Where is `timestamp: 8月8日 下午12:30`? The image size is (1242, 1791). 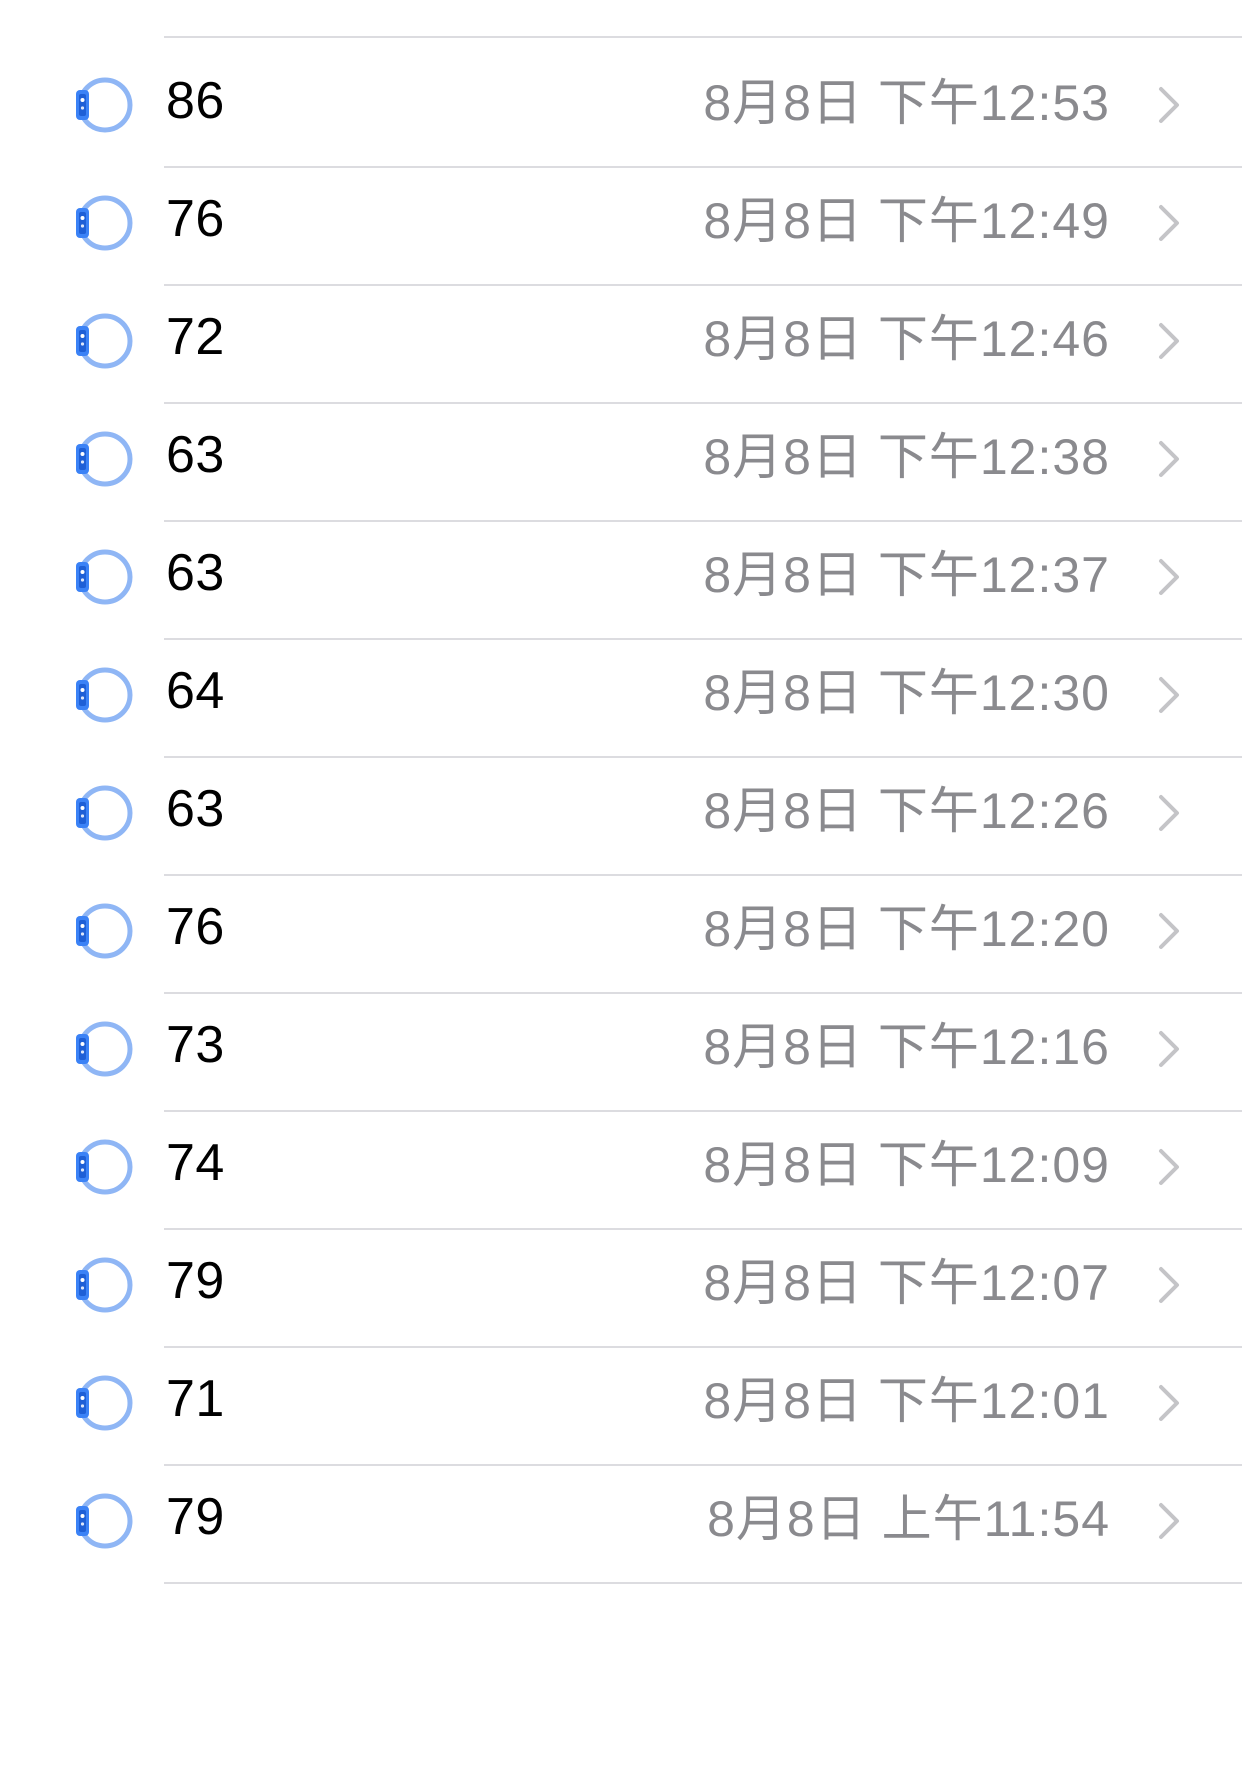 timestamp: 8月8日 下午12:30 is located at coordinates (906, 693).